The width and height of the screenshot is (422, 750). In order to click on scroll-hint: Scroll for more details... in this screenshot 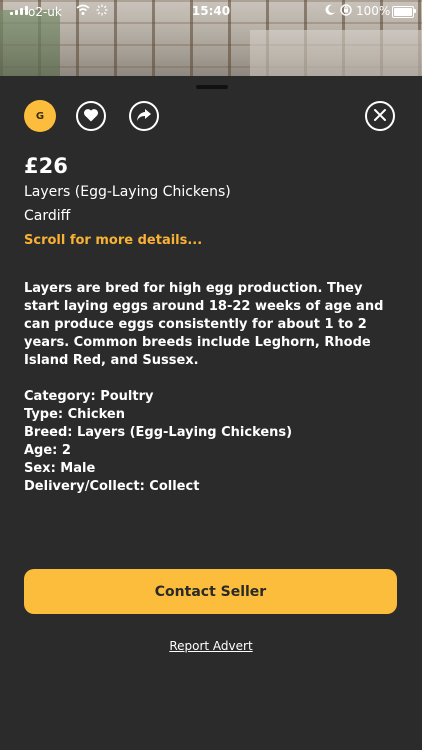, I will do `click(113, 240)`.